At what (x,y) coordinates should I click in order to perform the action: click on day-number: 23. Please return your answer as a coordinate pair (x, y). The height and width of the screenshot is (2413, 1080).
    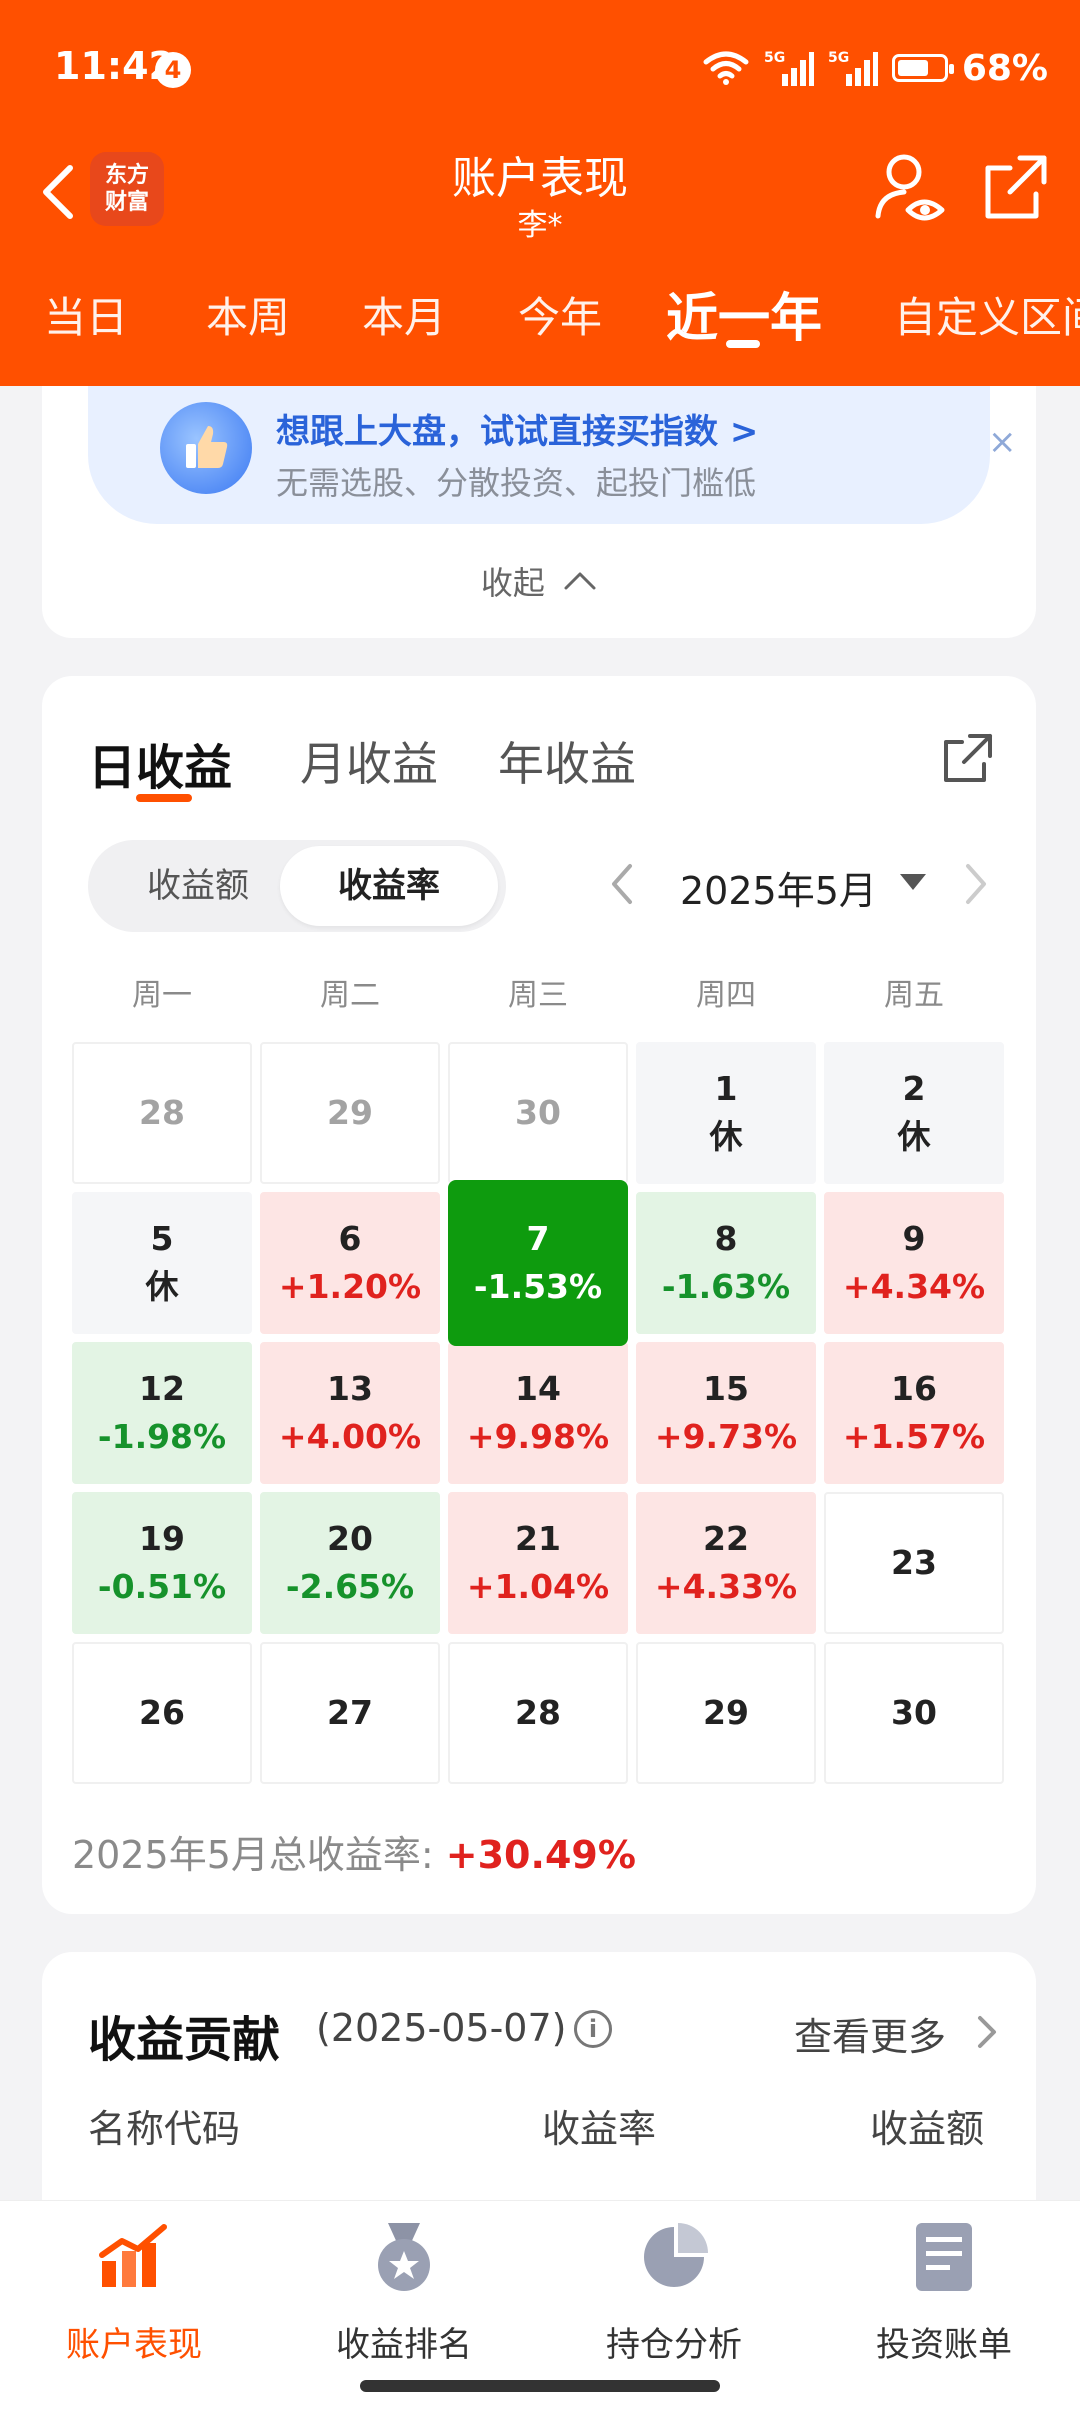
    Looking at the image, I should click on (914, 1562).